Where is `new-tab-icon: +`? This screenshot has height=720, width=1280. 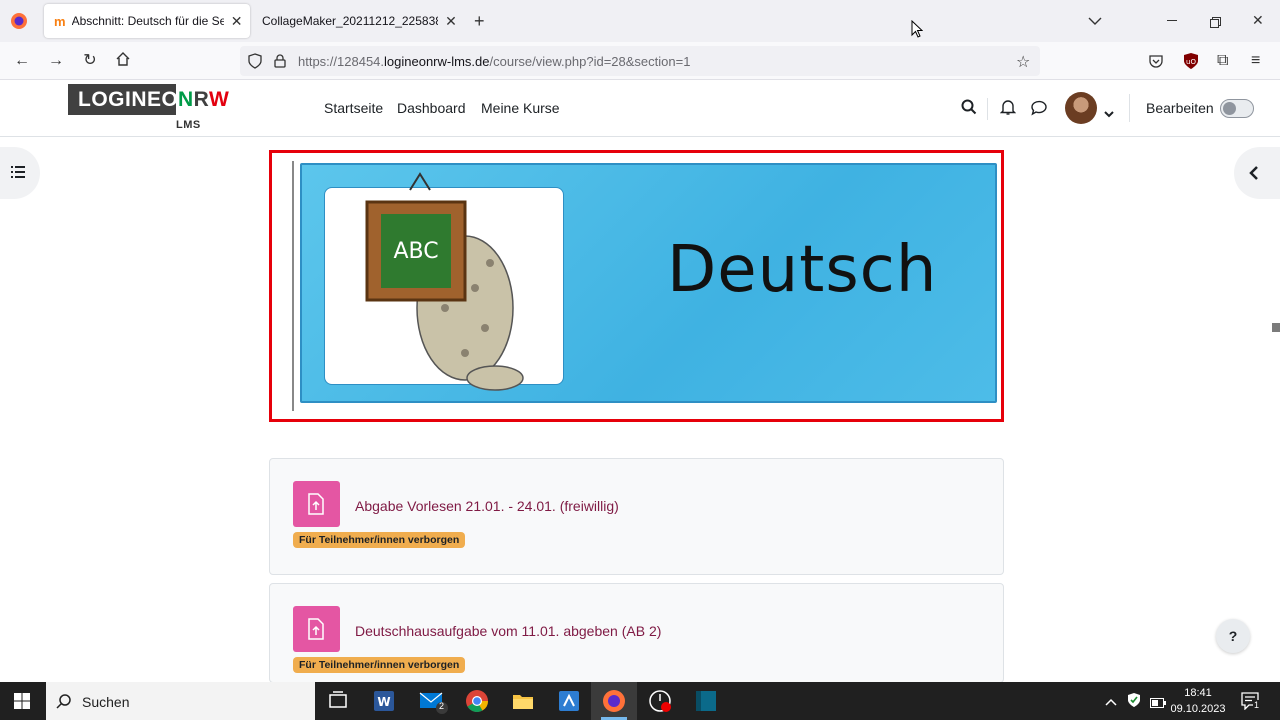 new-tab-icon: + is located at coordinates (479, 21).